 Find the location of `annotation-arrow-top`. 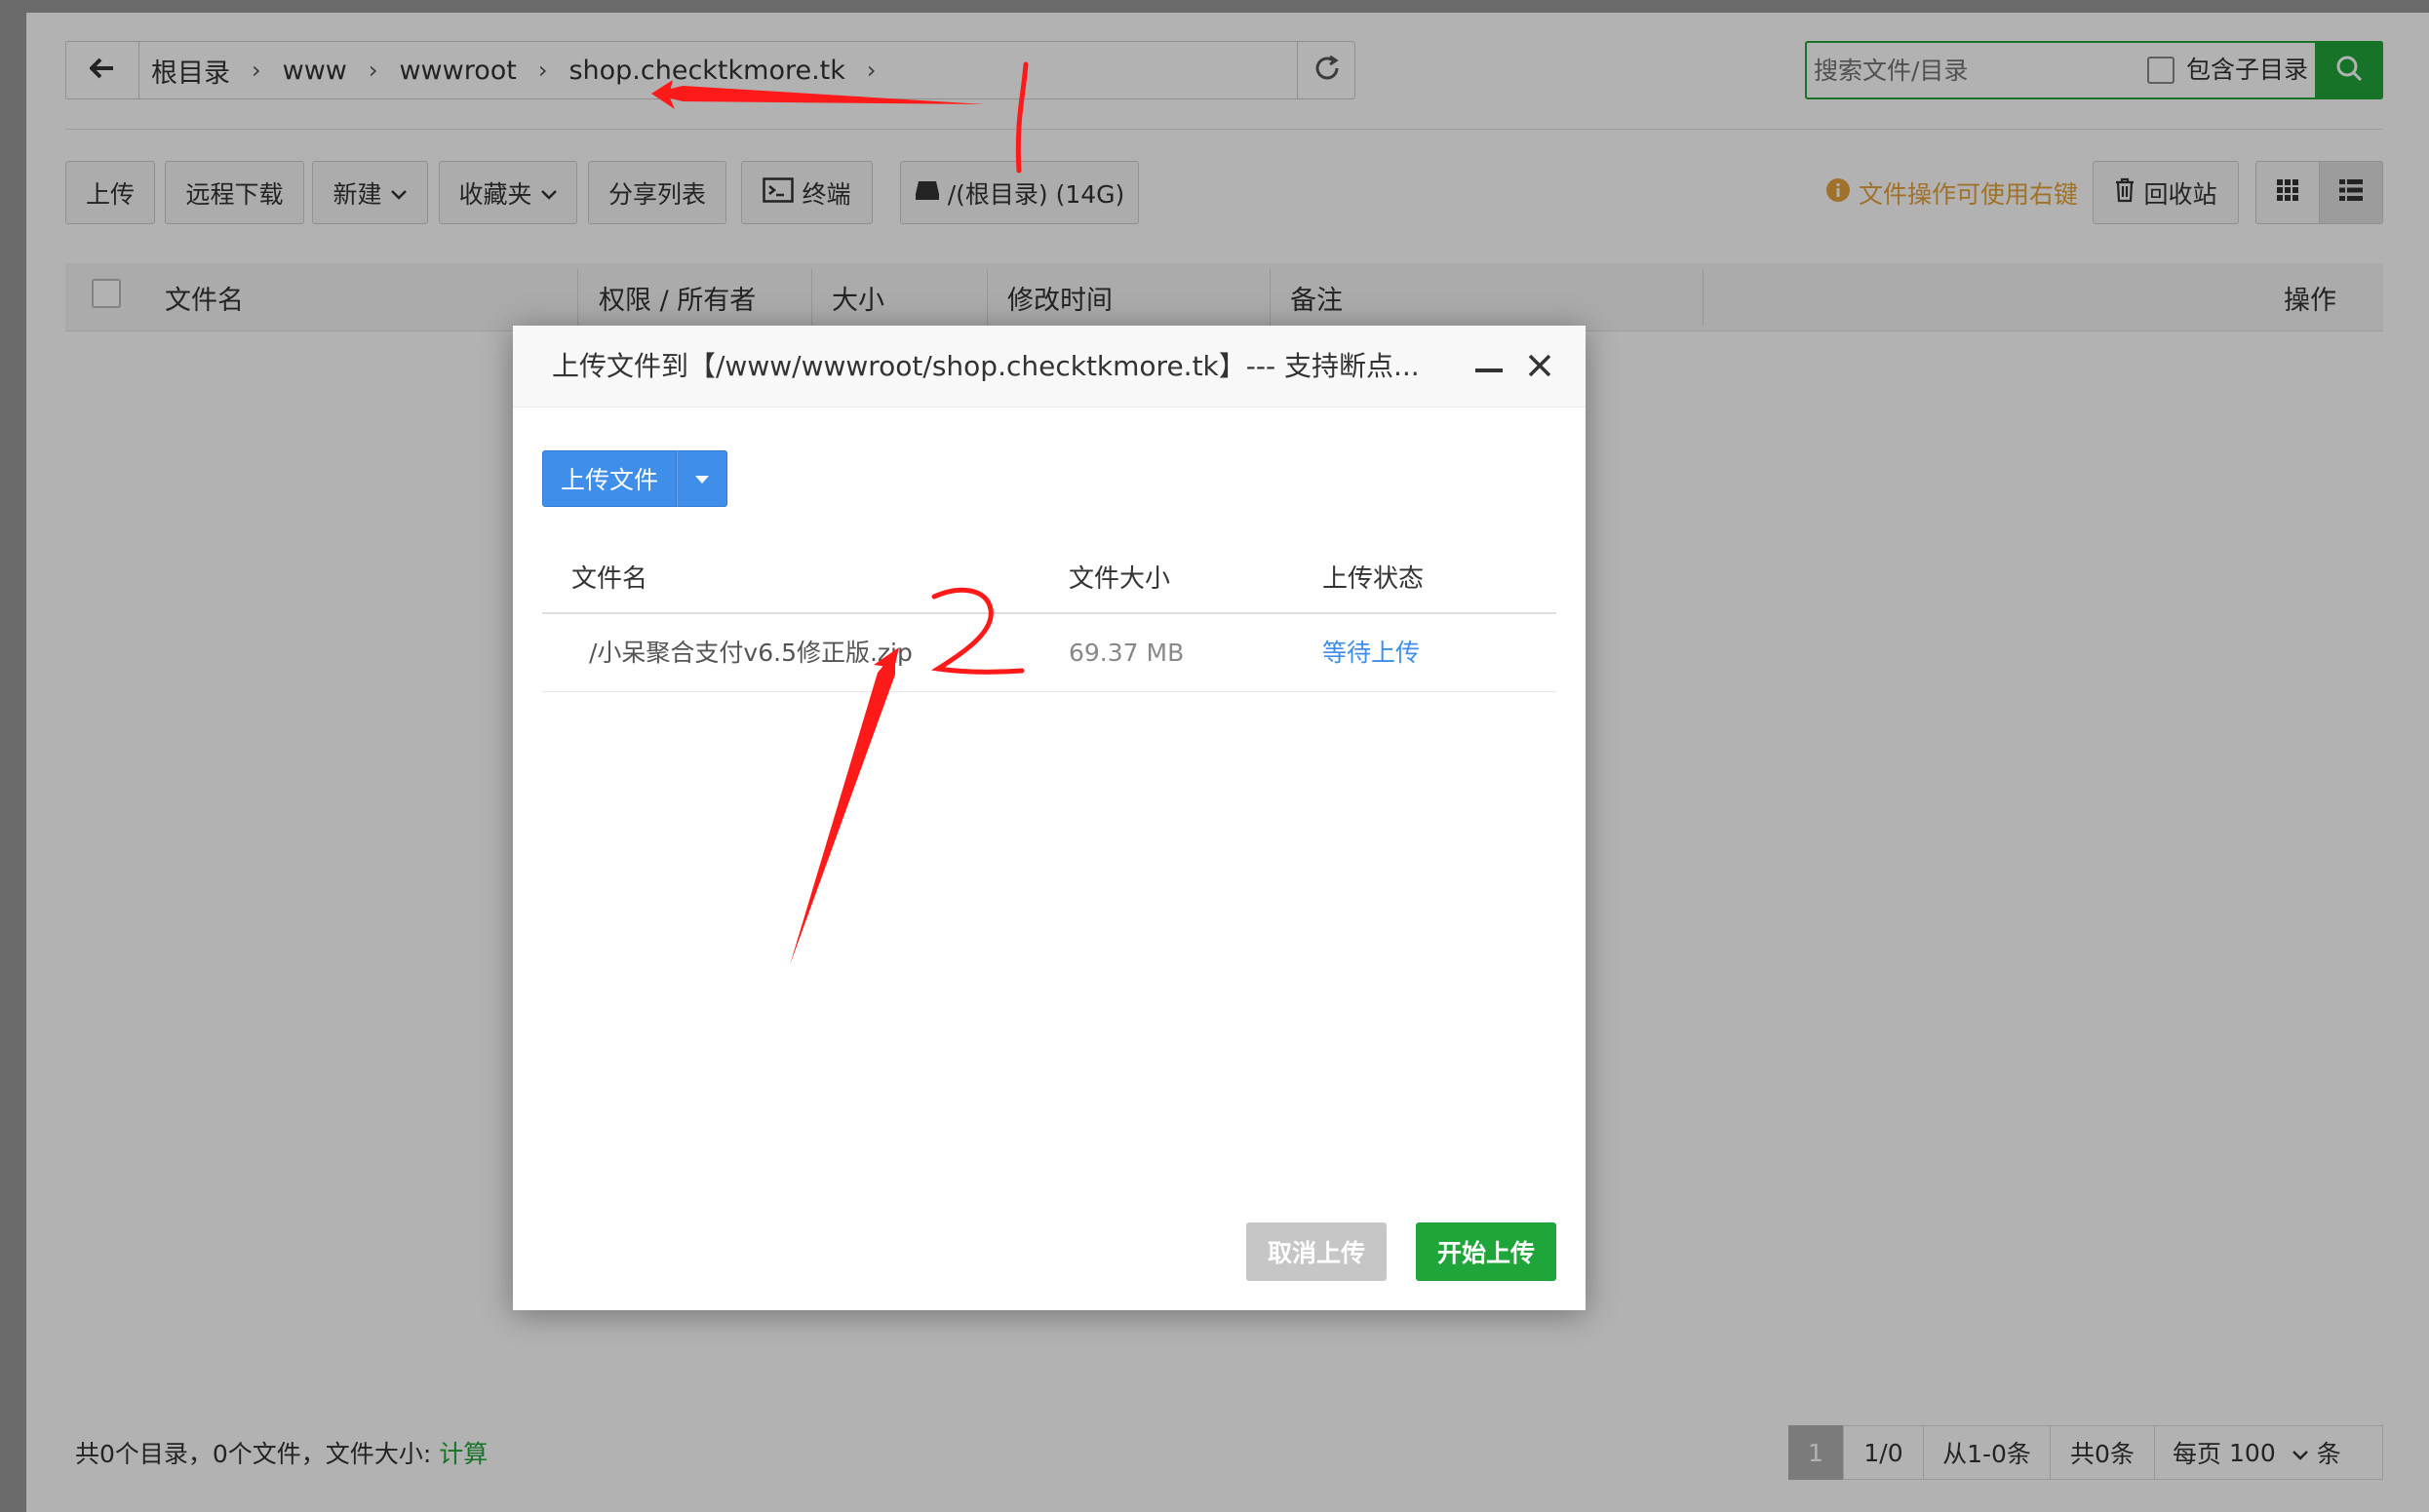

annotation-arrow-top is located at coordinates (818, 95).